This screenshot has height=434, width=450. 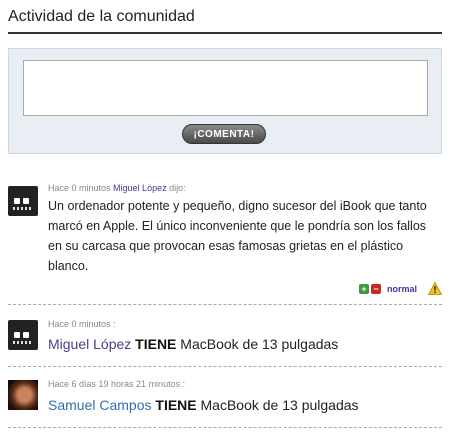 What do you see at coordinates (224, 134) in the screenshot?
I see `comment-submit-button: ¡COMENTA!` at bounding box center [224, 134].